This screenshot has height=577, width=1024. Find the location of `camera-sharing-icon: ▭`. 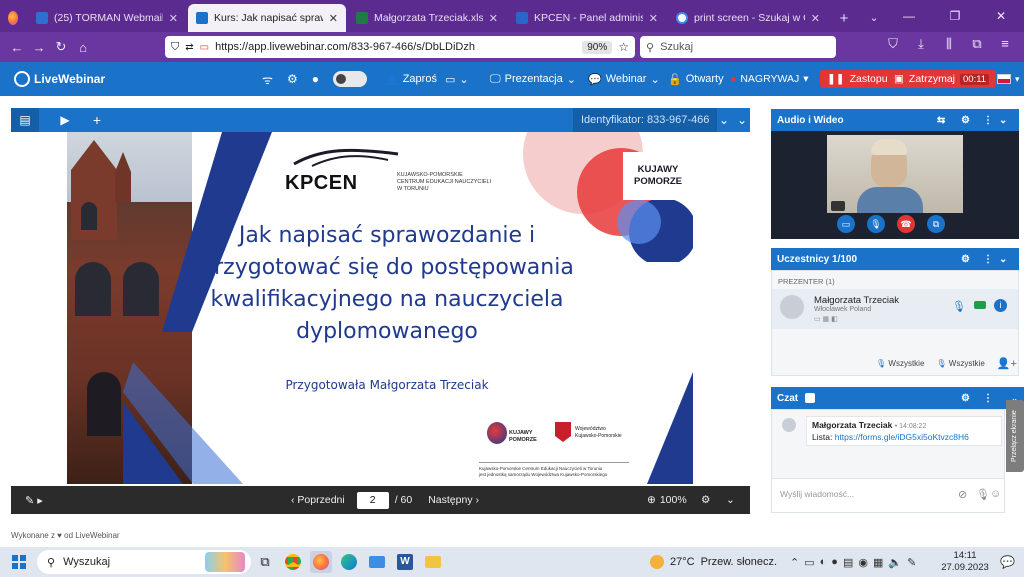

camera-sharing-icon: ▭ is located at coordinates (204, 47).